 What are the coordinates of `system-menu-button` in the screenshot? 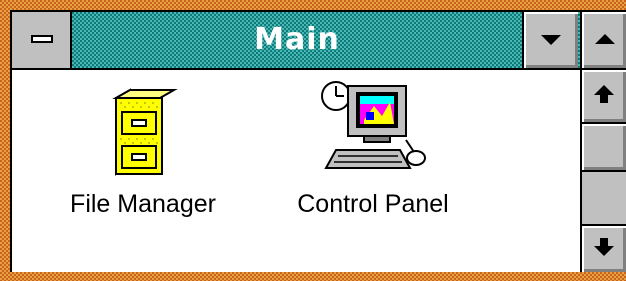 It's located at (42, 40).